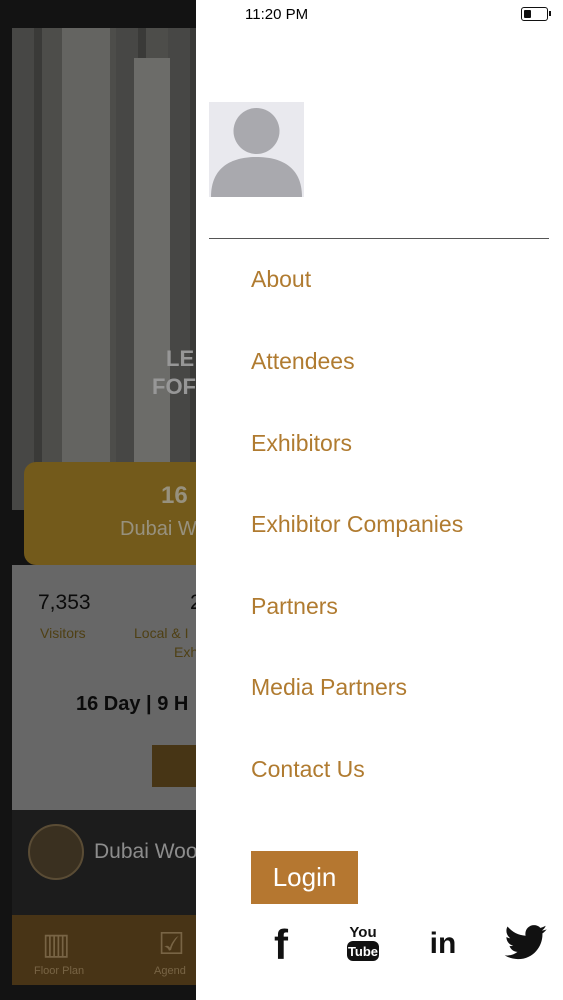 The width and height of the screenshot is (563, 1000). What do you see at coordinates (534, 14) in the screenshot?
I see `battery-icon` at bounding box center [534, 14].